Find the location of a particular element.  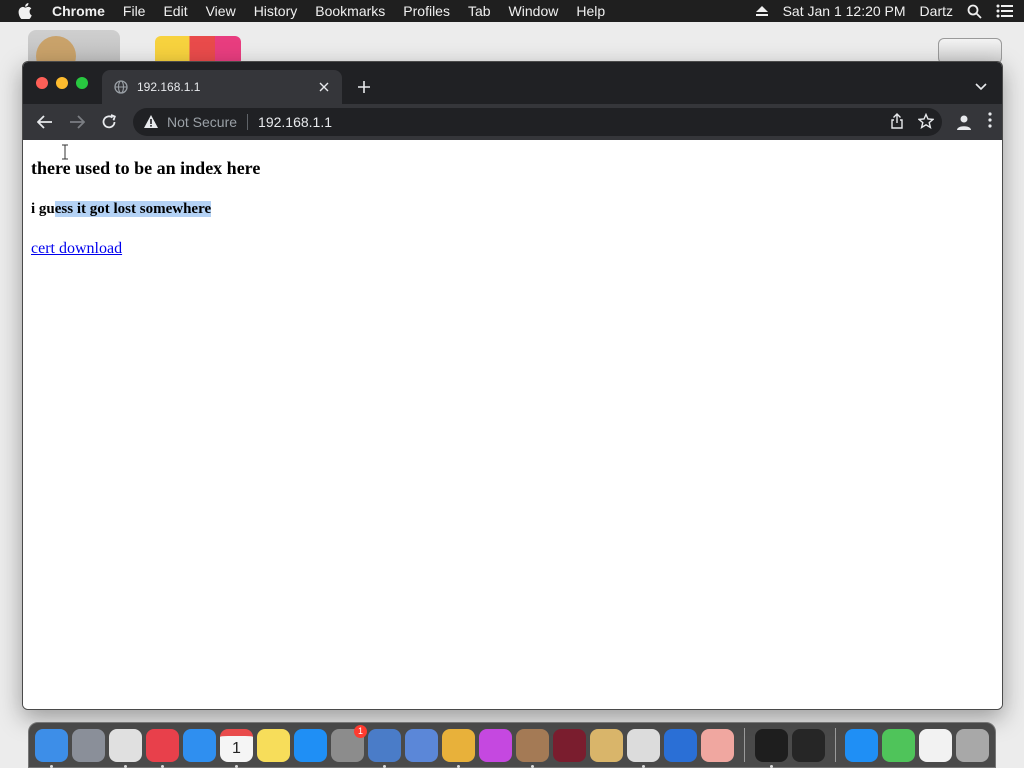

toolbar-right-actions is located at coordinates (973, 122).